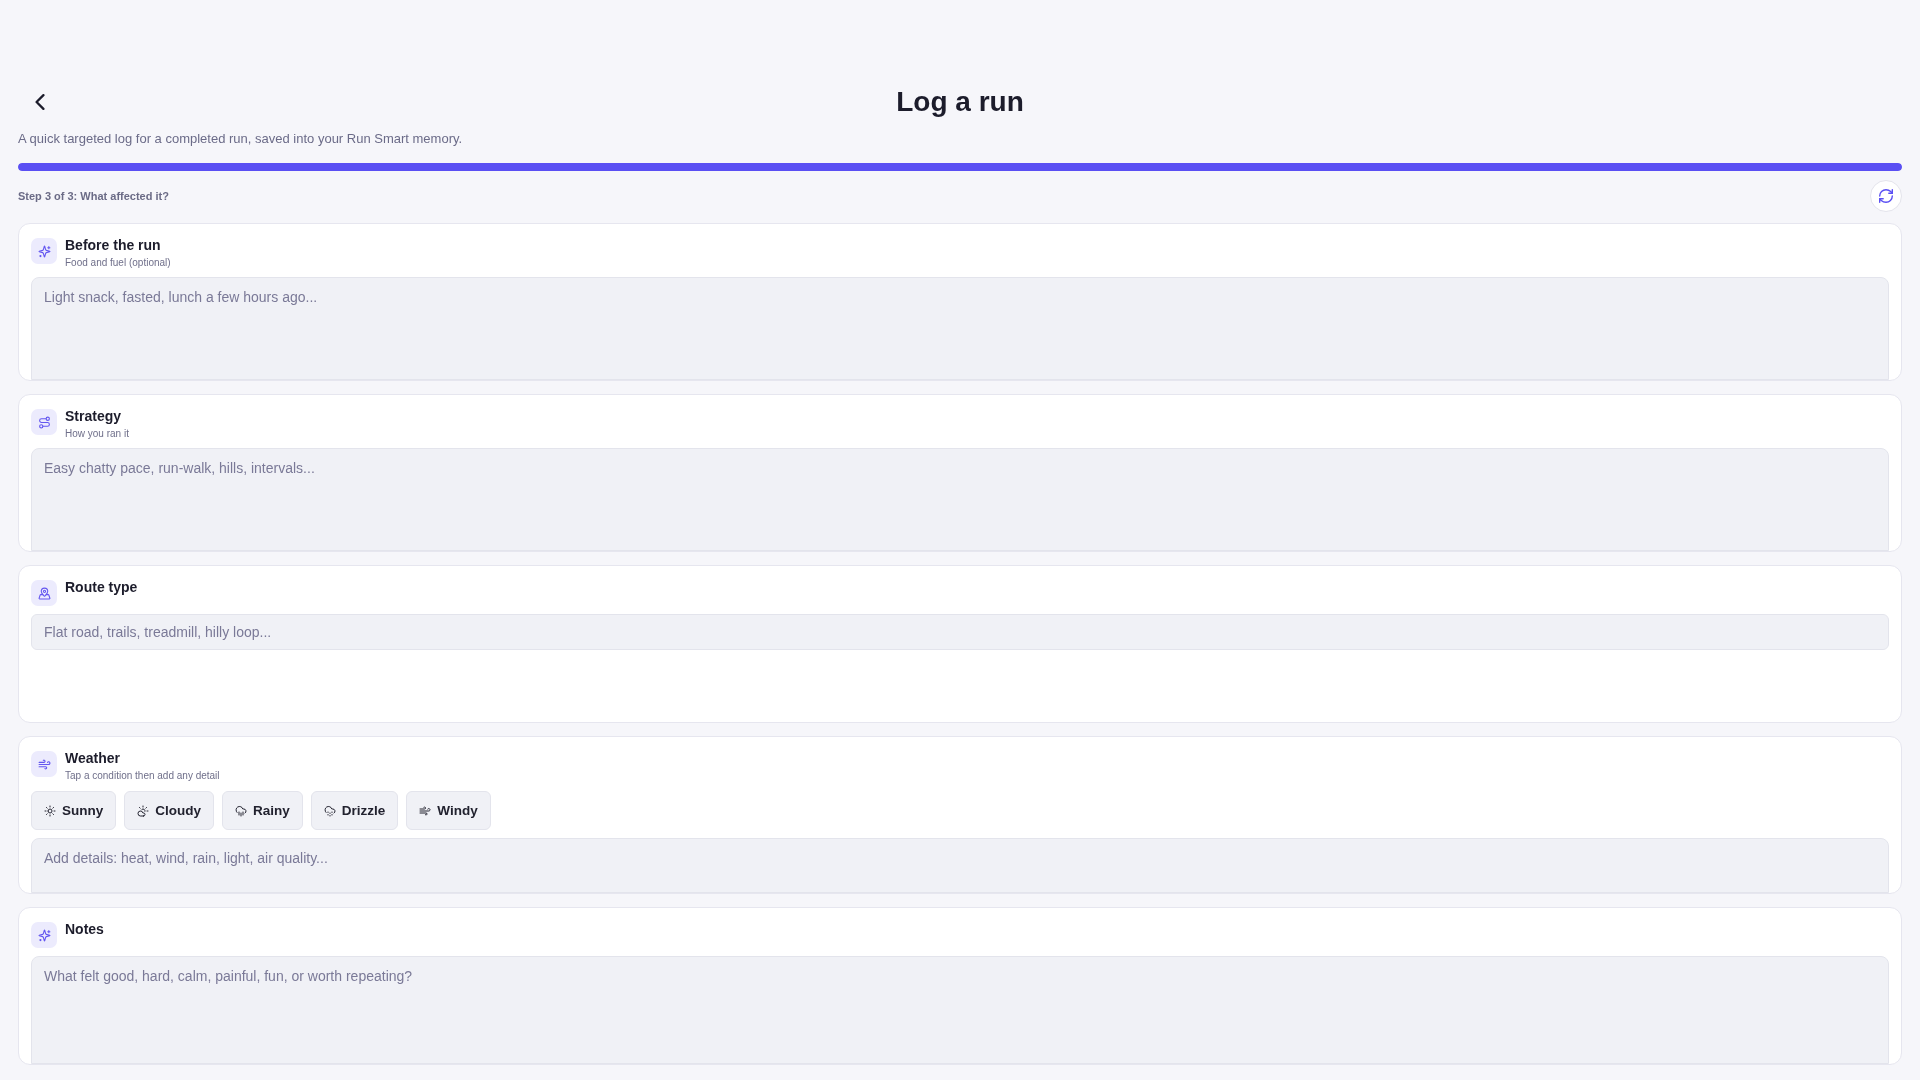 Image resolution: width=1920 pixels, height=1080 pixels. I want to click on section-title: Notes, so click(84, 929).